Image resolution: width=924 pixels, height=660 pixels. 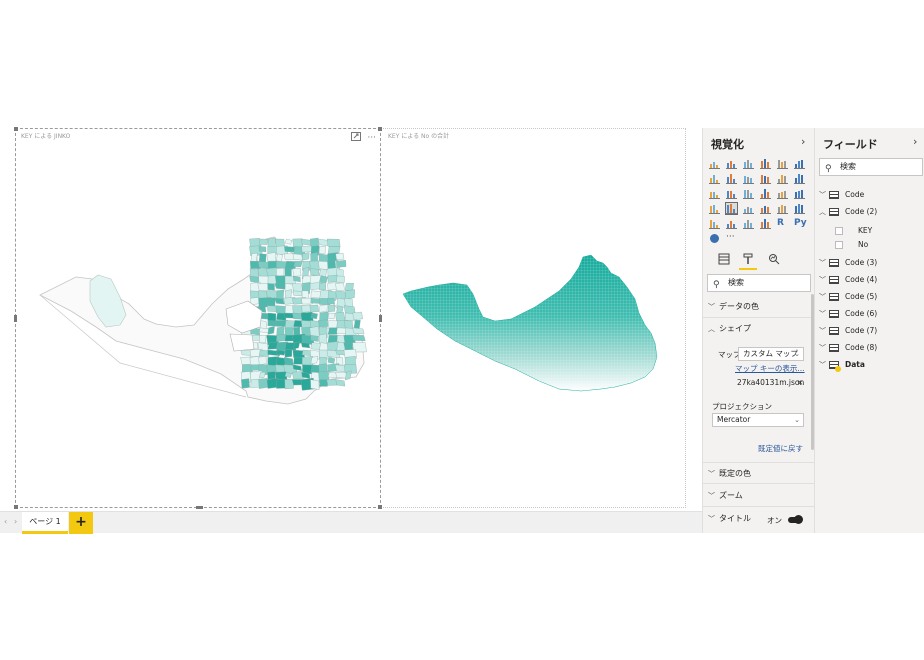 What do you see at coordinates (15, 318) in the screenshot?
I see `resize-handle-left` at bounding box center [15, 318].